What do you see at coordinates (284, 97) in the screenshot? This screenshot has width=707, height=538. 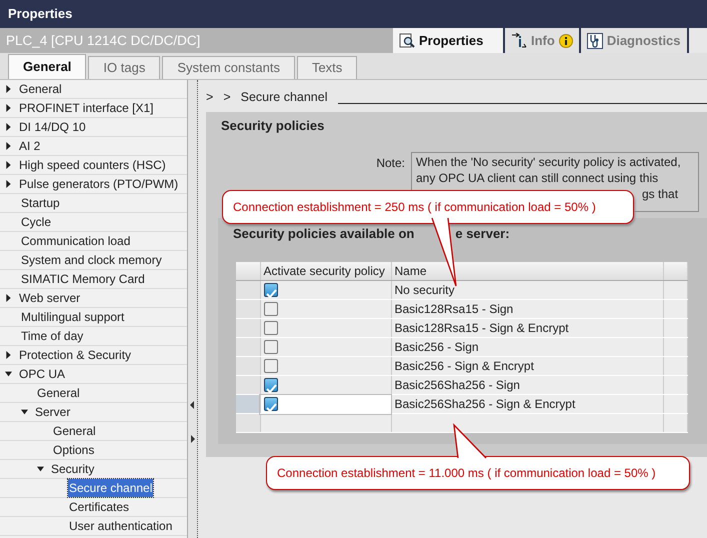 I see `breadcrumb-current: Secure channel` at bounding box center [284, 97].